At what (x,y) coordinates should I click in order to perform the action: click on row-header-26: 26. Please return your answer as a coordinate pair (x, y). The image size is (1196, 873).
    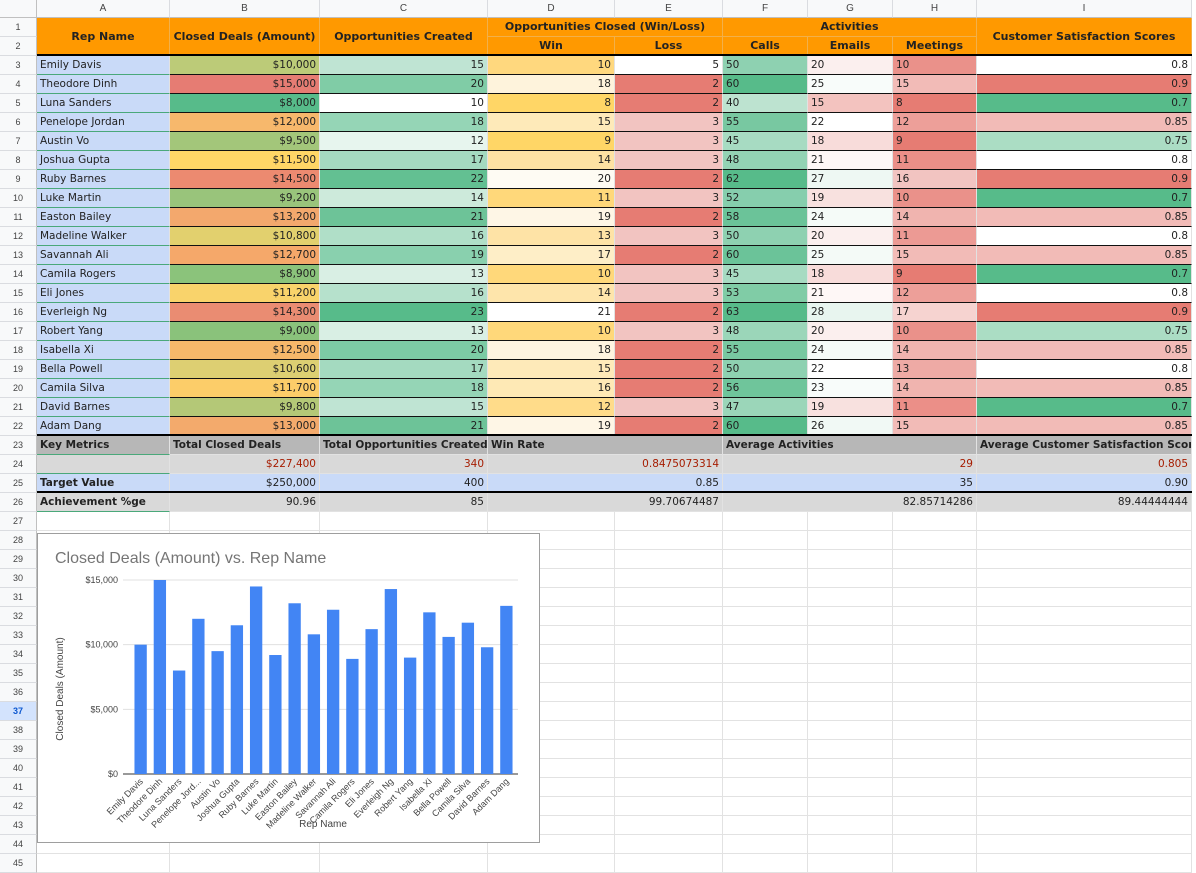
    Looking at the image, I should click on (18, 502).